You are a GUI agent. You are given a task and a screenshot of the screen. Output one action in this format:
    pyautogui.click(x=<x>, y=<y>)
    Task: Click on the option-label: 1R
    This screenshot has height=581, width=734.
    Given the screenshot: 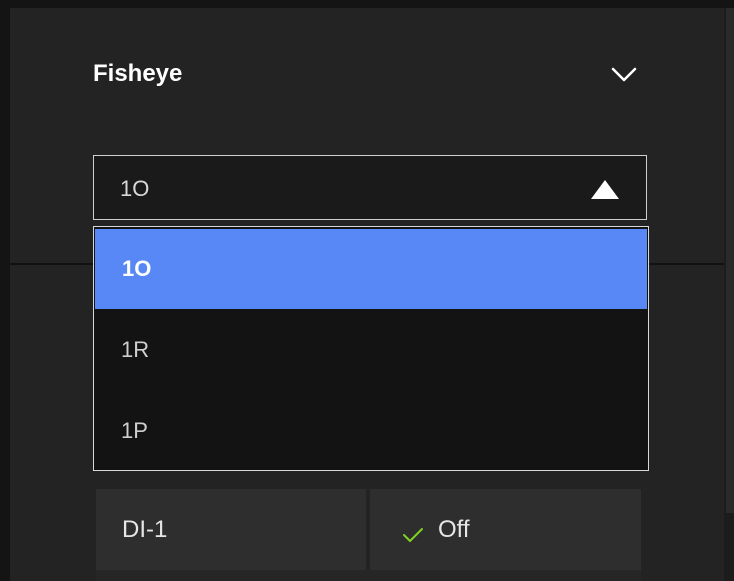 What is the action you would take?
    pyautogui.click(x=135, y=349)
    